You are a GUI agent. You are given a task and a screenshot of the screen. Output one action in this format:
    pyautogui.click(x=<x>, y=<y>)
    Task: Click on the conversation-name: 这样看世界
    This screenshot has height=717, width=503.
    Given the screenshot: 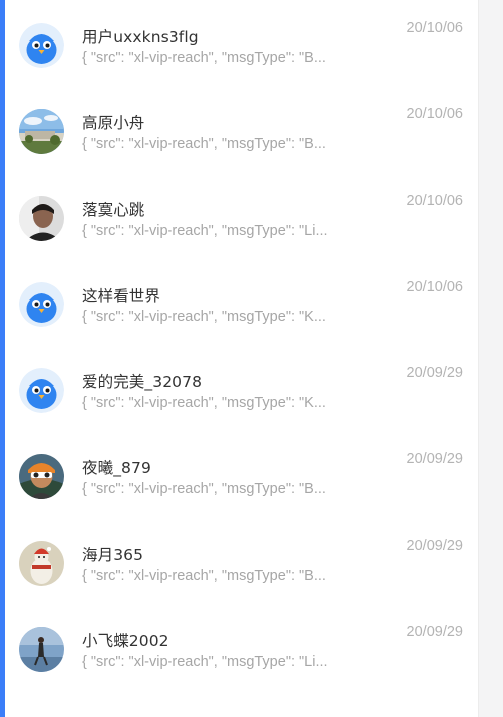 What is the action you would take?
    pyautogui.click(x=121, y=295)
    